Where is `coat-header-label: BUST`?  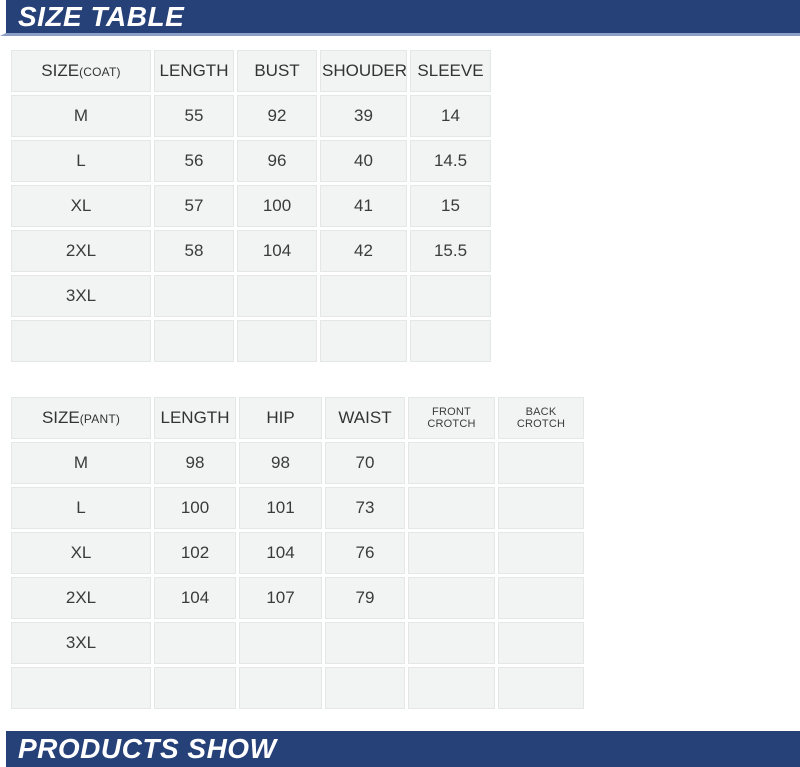 coat-header-label: BUST is located at coordinates (277, 70).